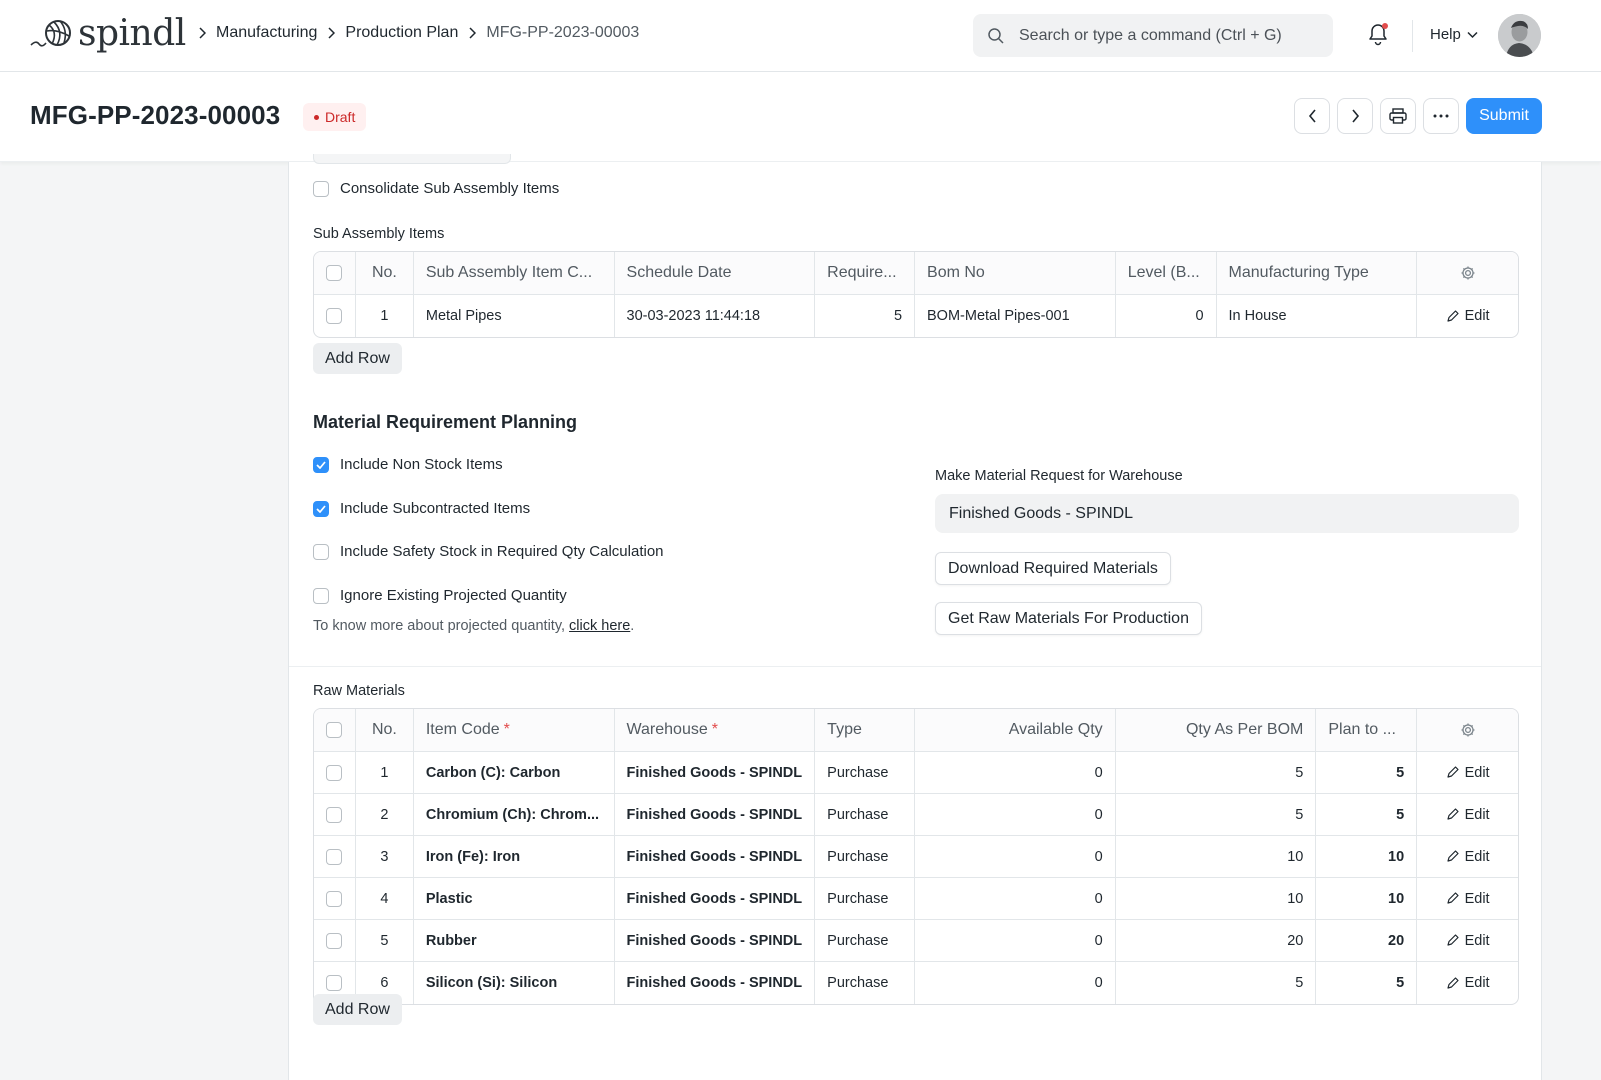 The width and height of the screenshot is (1601, 1080). Describe the element at coordinates (1441, 116) in the screenshot. I see `more-actions-button` at that location.